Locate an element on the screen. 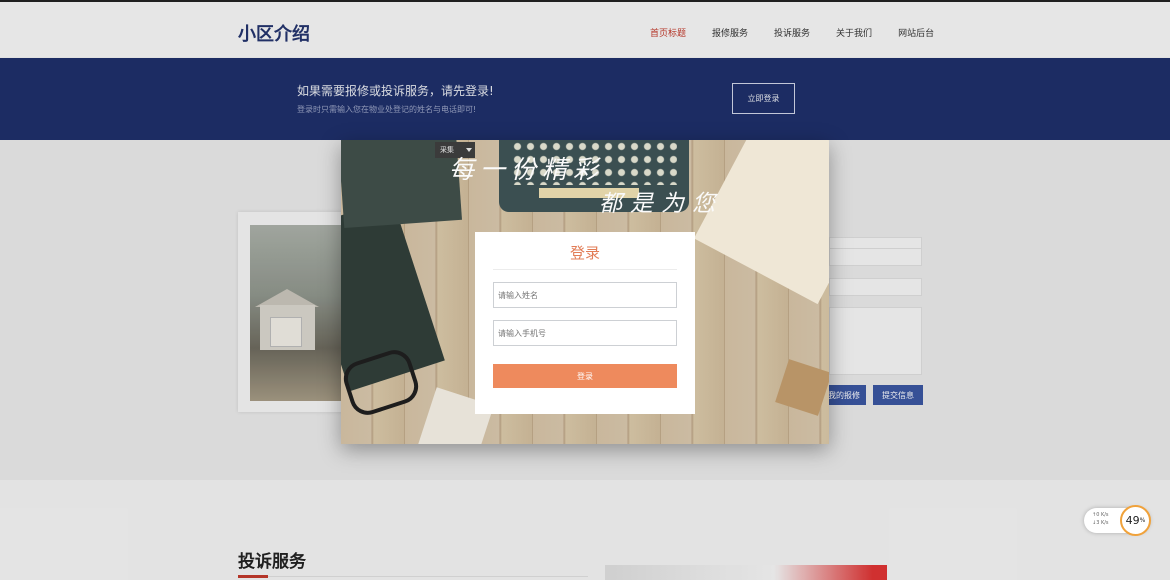 This screenshot has width=1170, height=580. nav-item-home: 首页标题 is located at coordinates (668, 32).